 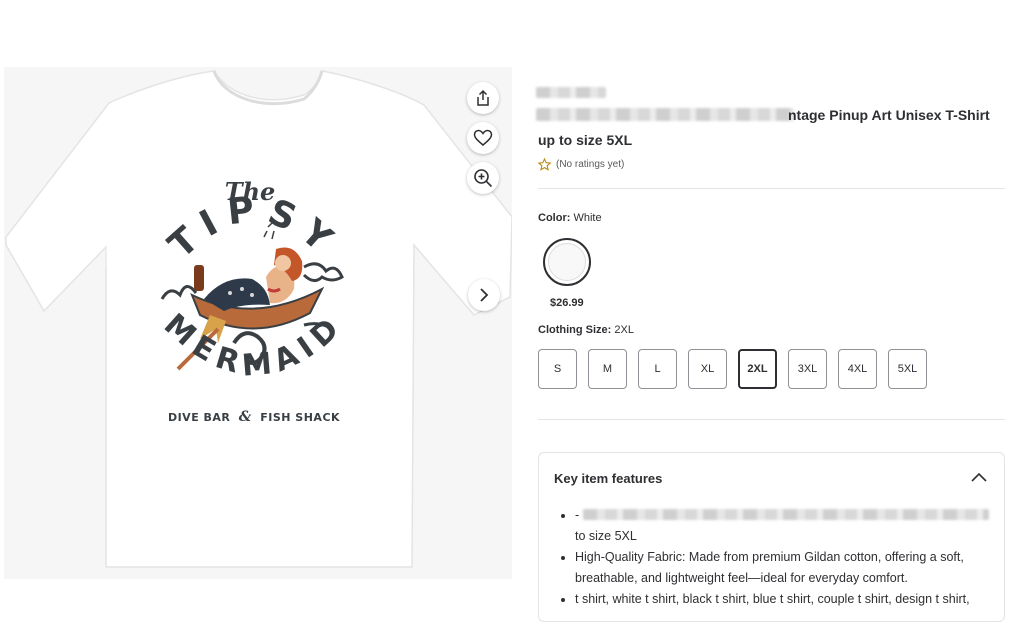 What do you see at coordinates (300, 417) in the screenshot?
I see `print-tagline-right: FISH SHACK` at bounding box center [300, 417].